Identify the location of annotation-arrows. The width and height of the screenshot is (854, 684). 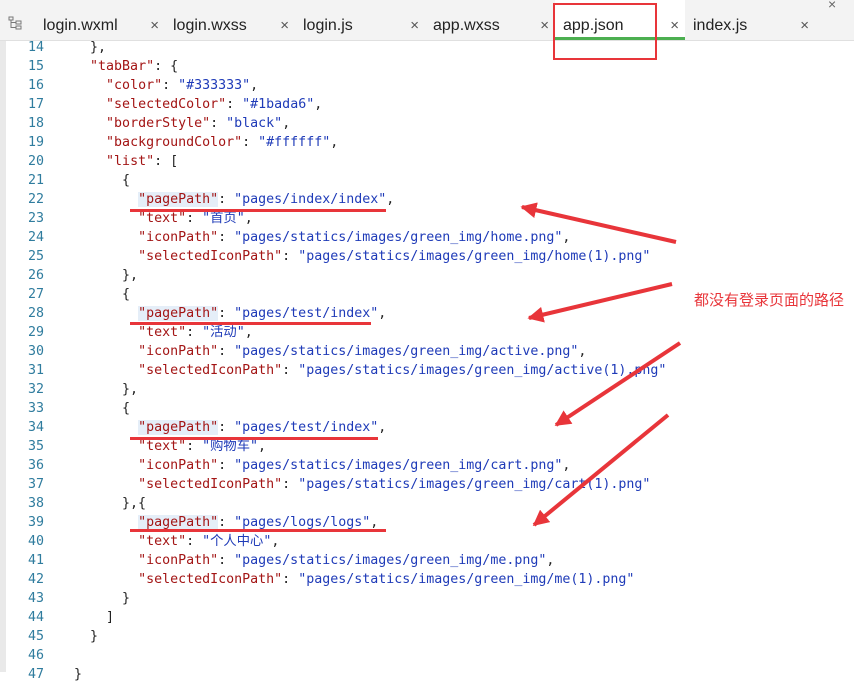
(601, 364).